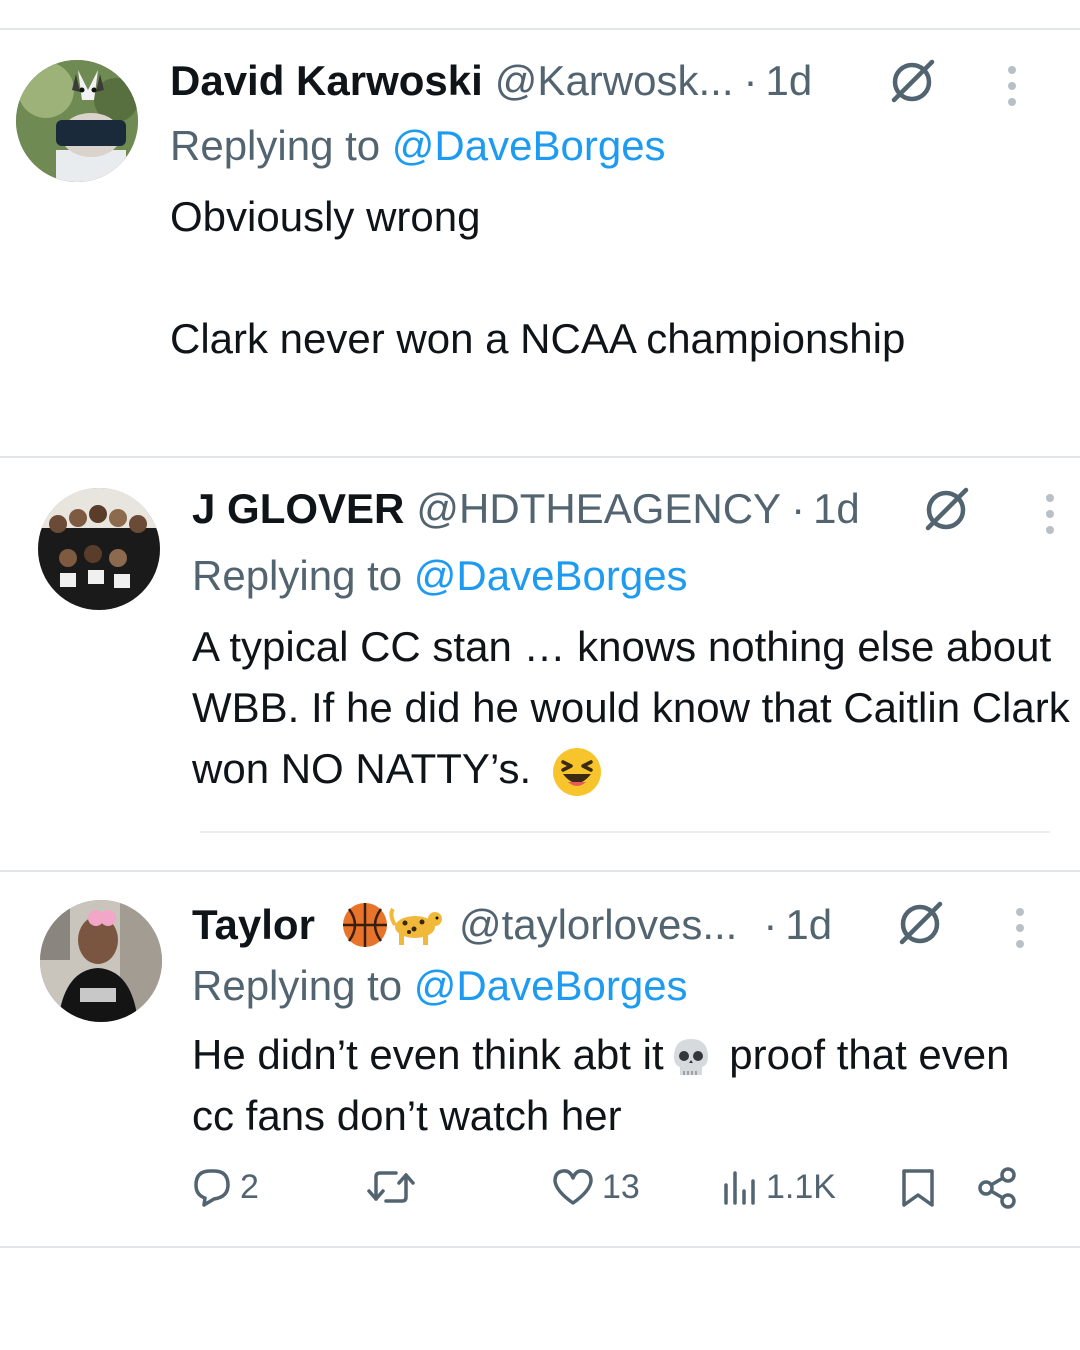 Image resolution: width=1080 pixels, height=1350 pixels. I want to click on retweet-button, so click(394, 1187).